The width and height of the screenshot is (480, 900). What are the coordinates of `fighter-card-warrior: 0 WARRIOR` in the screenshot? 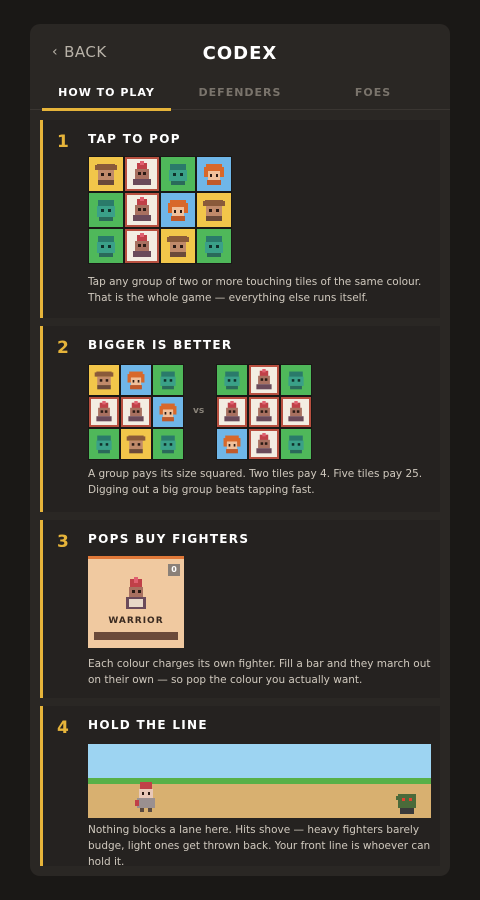 It's located at (136, 602).